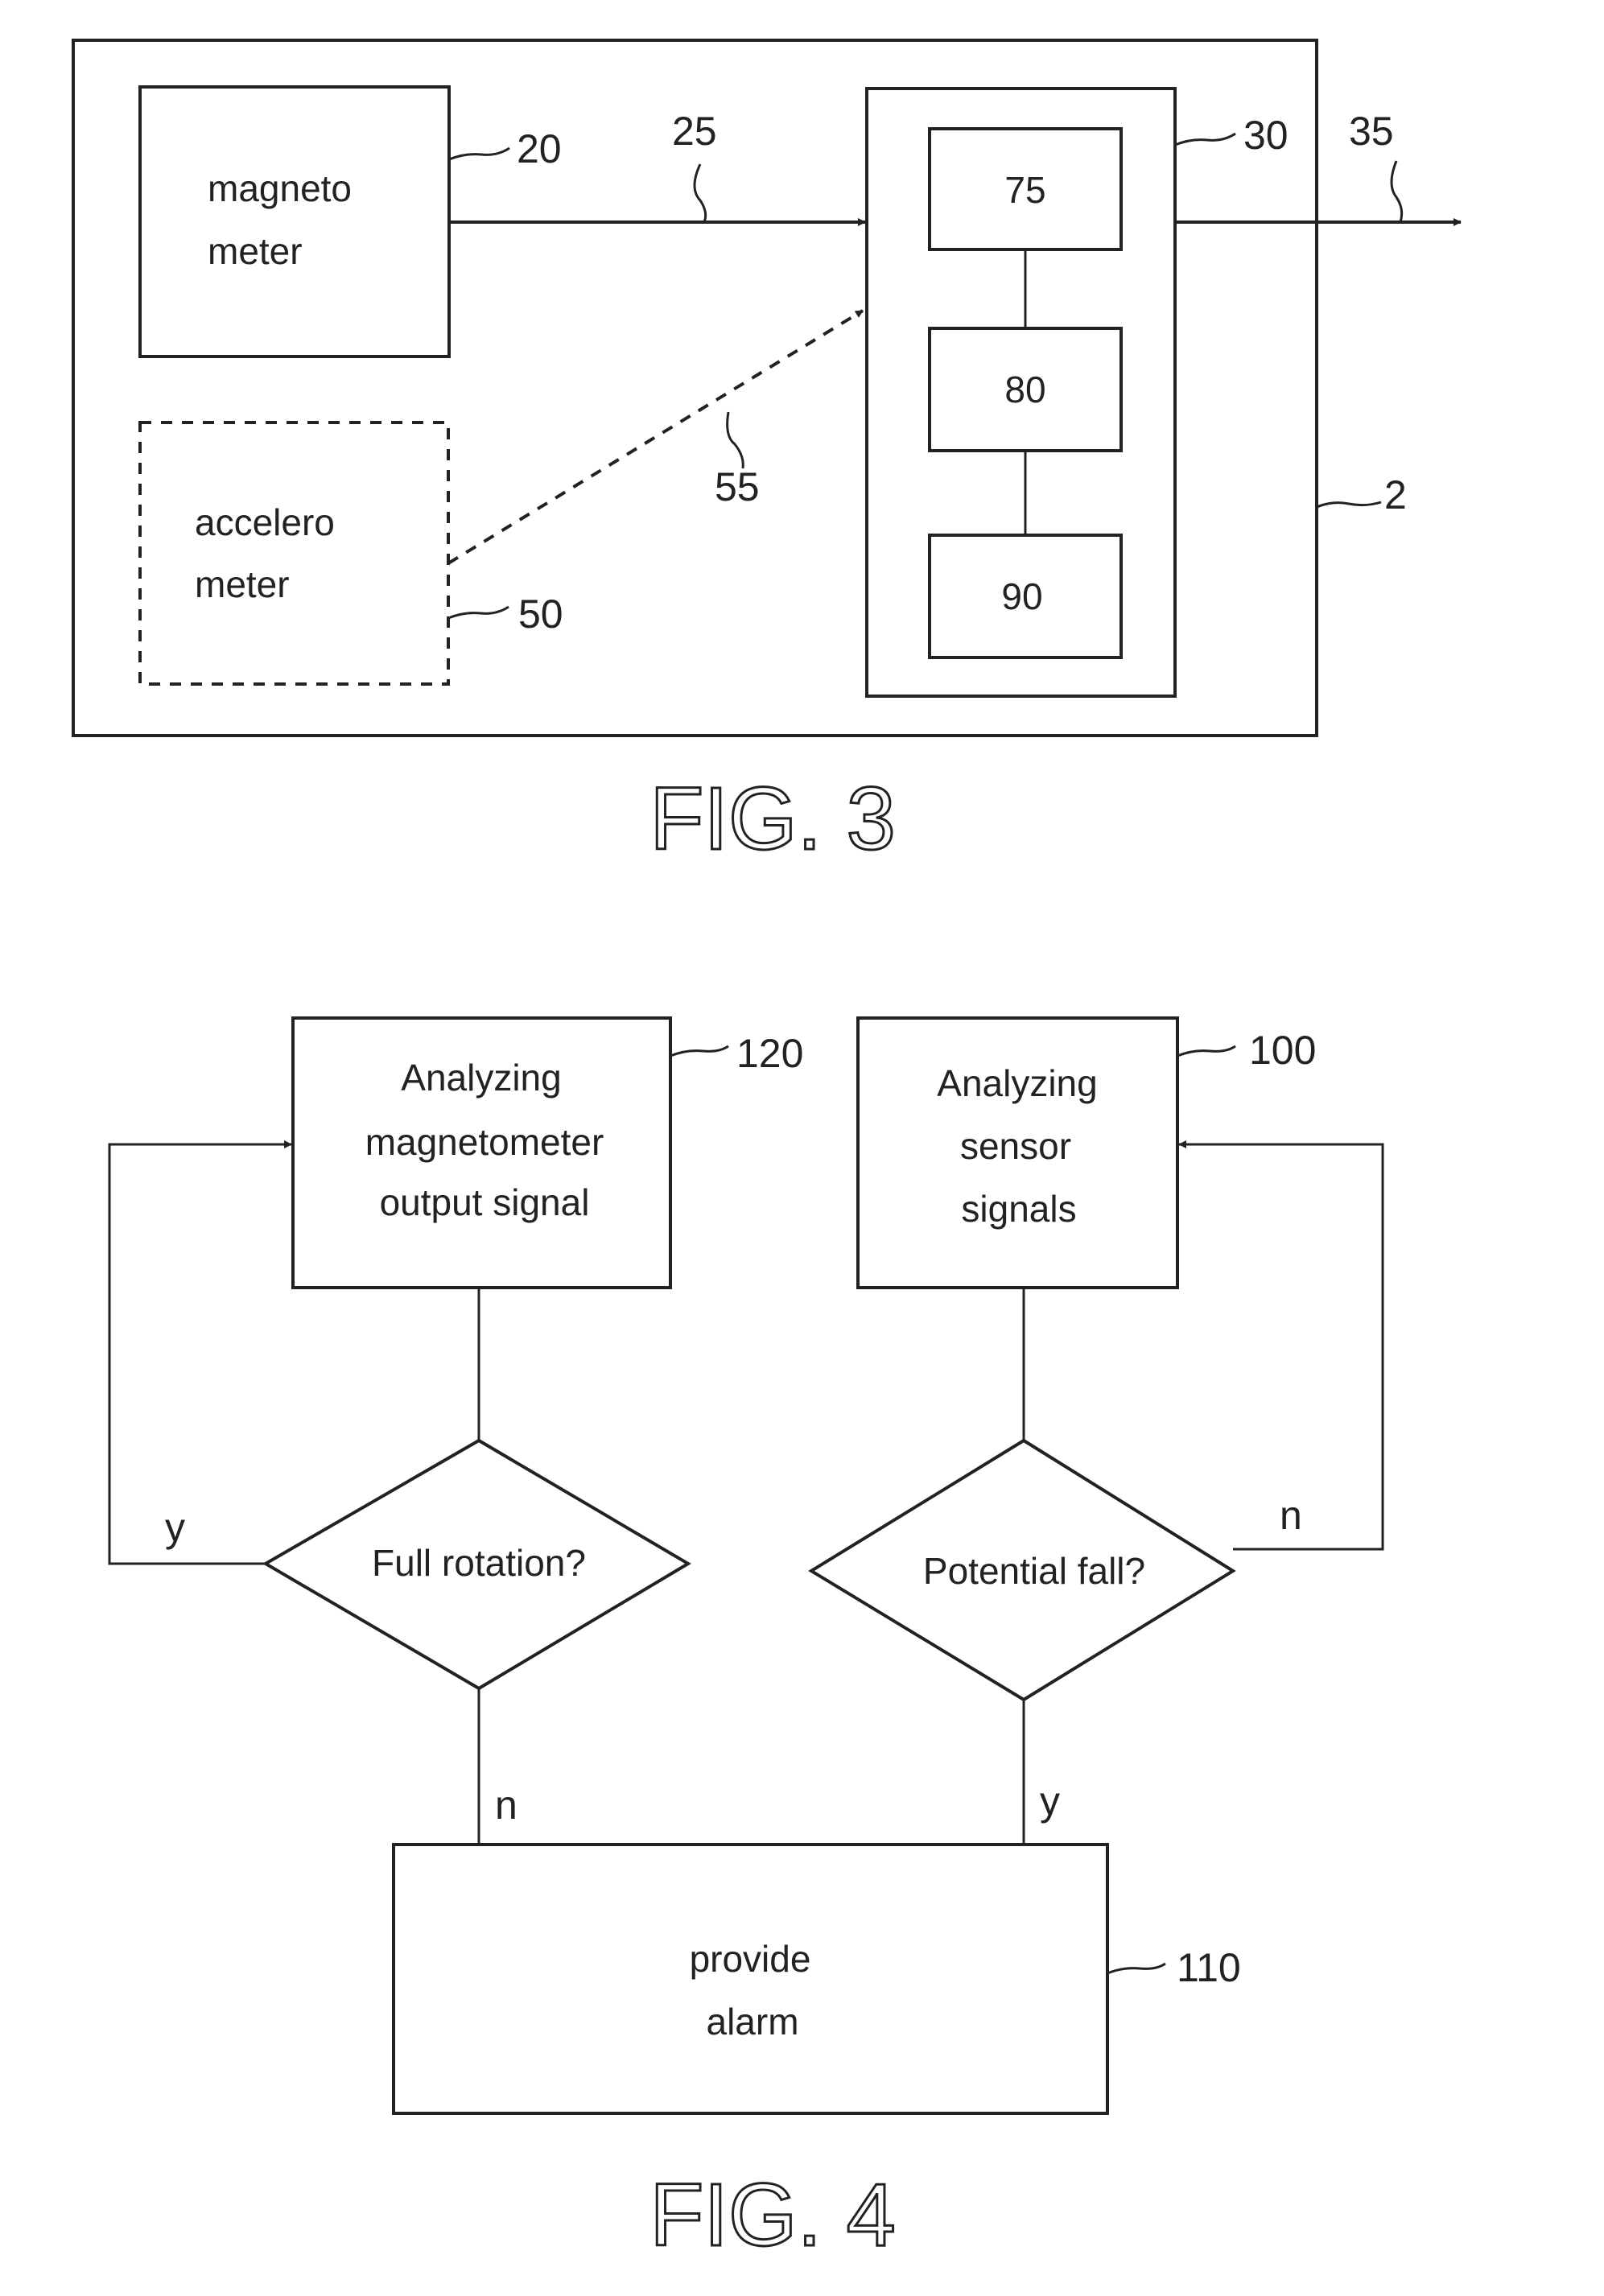  Describe the element at coordinates (1291, 1515) in the screenshot. I see `fall-no-label: n` at that location.